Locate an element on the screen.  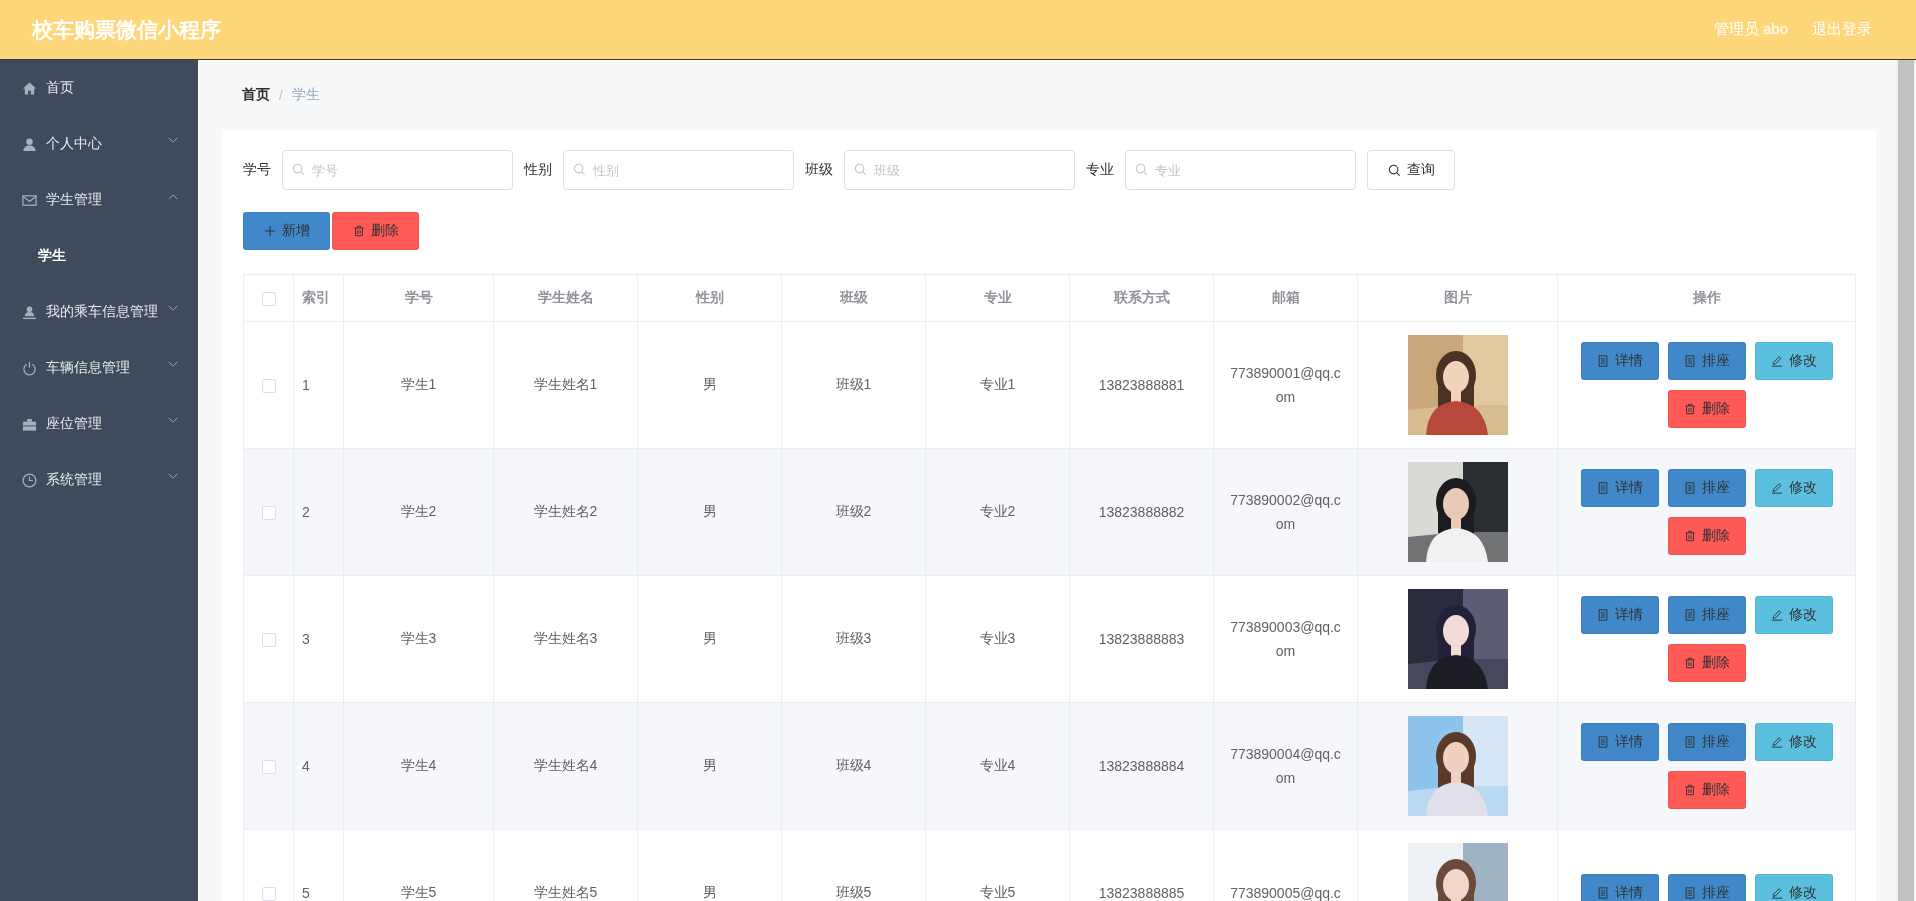
table-cell: 专业4 is located at coordinates (997, 766).